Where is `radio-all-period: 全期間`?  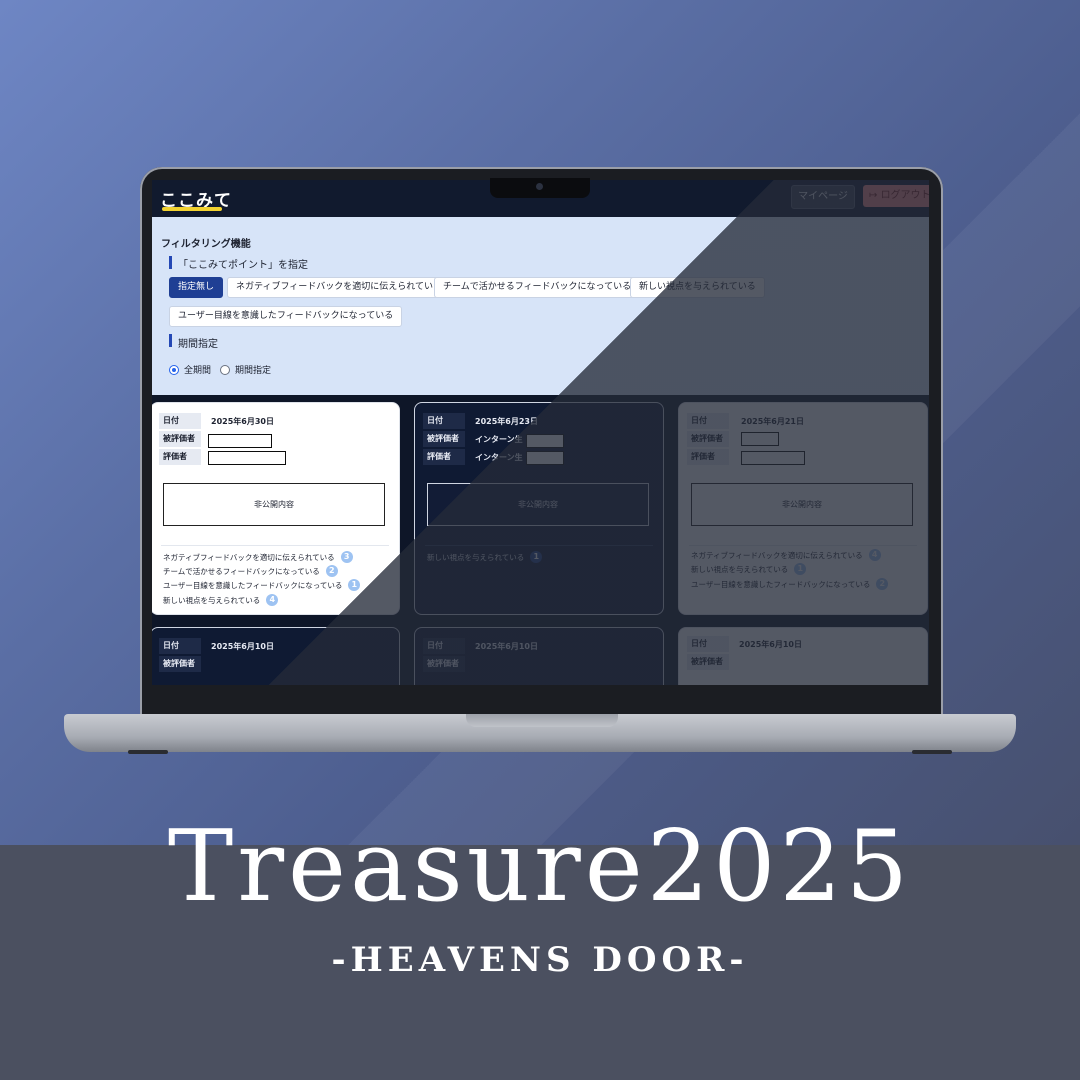
radio-all-period: 全期間 is located at coordinates (190, 369).